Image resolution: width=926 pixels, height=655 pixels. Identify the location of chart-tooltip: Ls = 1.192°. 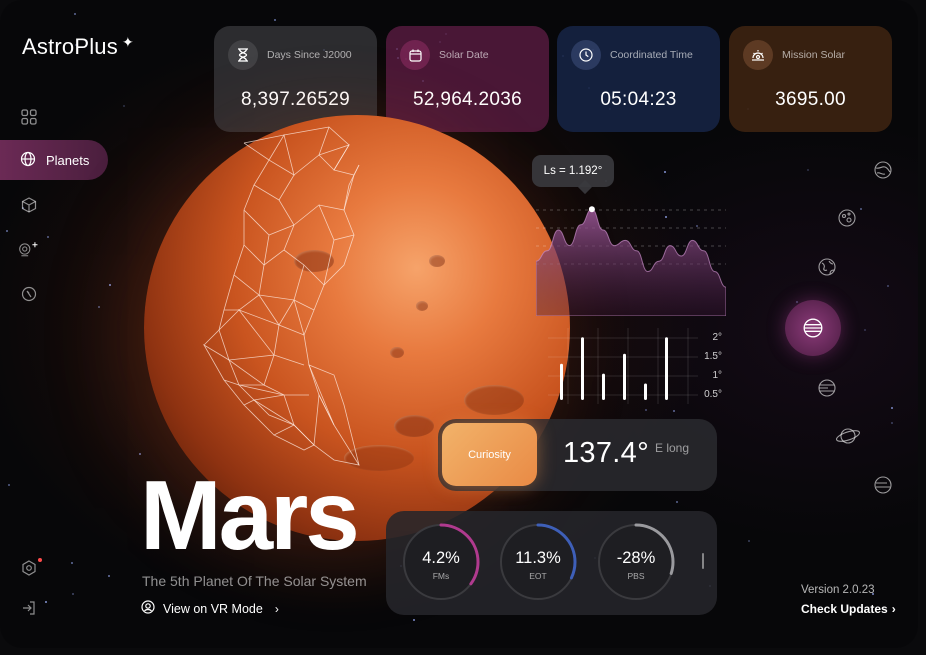
(573, 171).